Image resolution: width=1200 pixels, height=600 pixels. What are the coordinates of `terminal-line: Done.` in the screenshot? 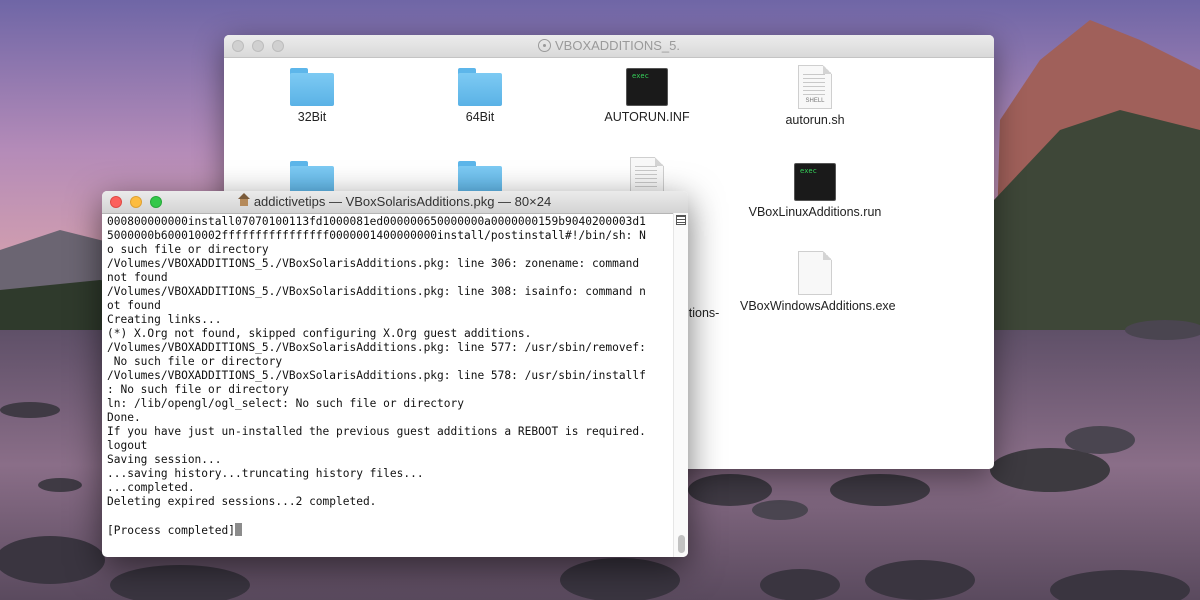 It's located at (124, 417).